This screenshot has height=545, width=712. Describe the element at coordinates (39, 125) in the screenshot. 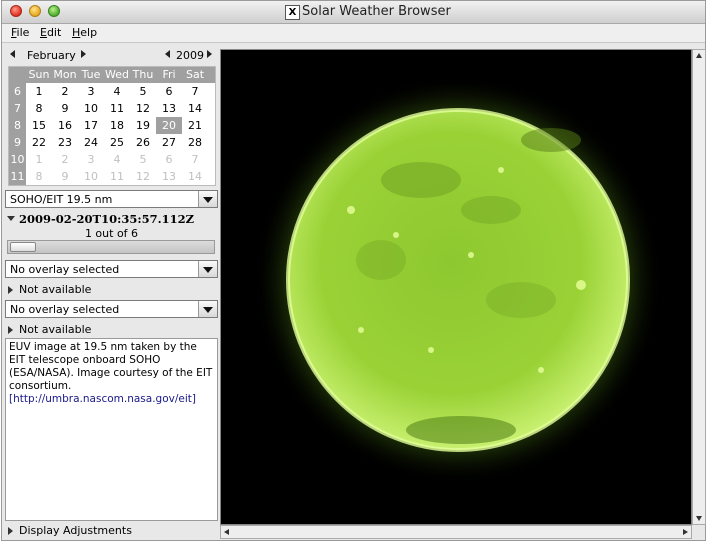

I see `calendar-day: 15` at that location.